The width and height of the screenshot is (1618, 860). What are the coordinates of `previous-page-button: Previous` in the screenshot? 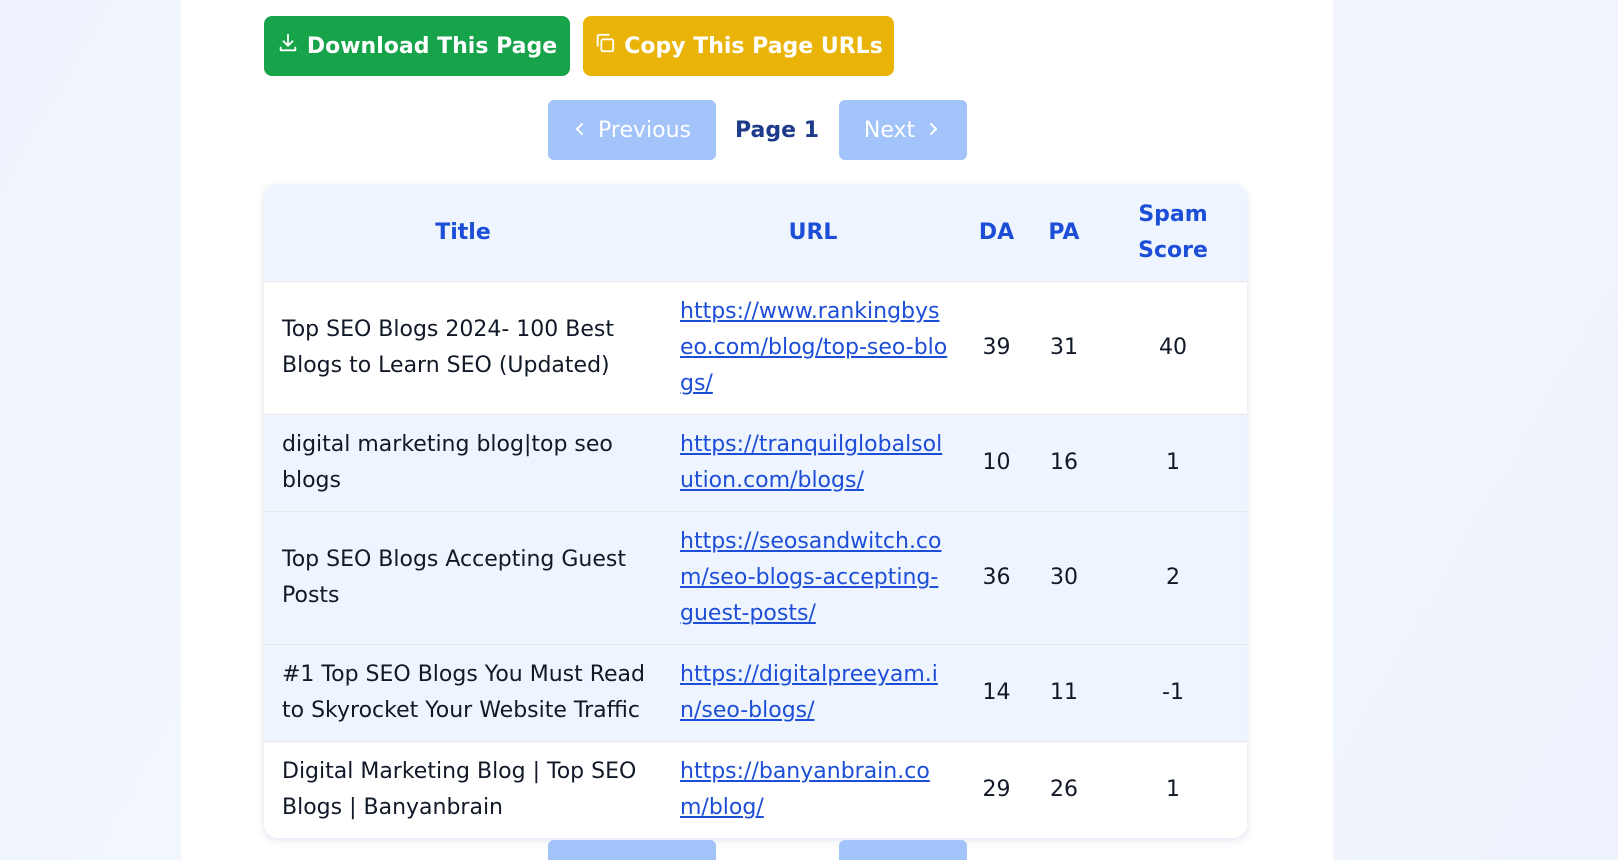 It's located at (631, 130).